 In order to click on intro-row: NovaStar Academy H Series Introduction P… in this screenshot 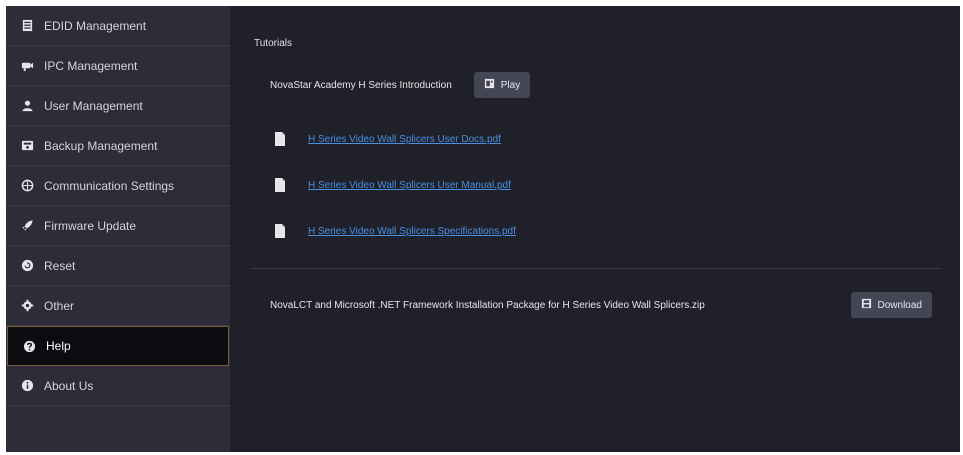, I will do `click(400, 85)`.